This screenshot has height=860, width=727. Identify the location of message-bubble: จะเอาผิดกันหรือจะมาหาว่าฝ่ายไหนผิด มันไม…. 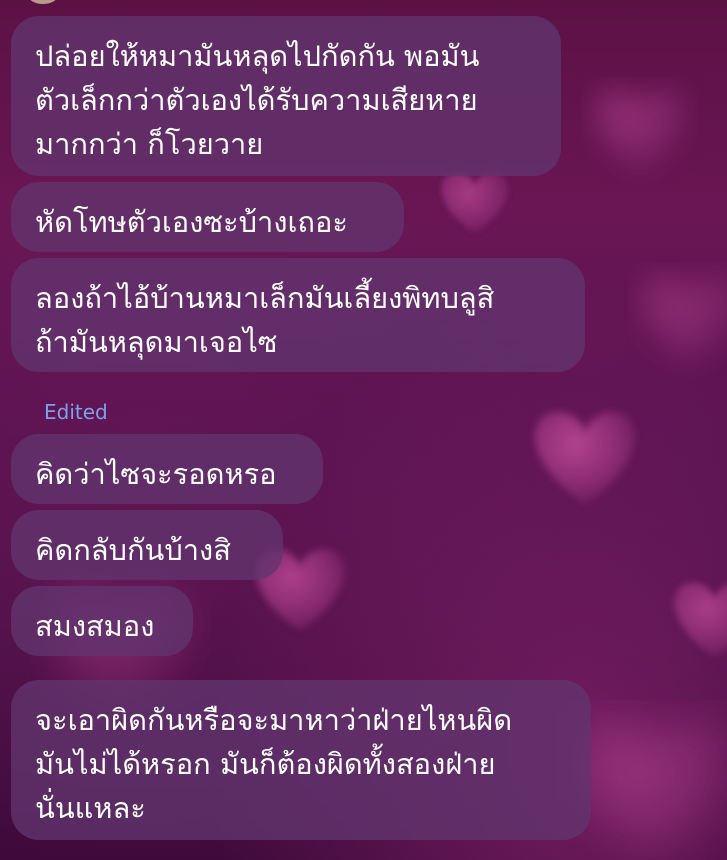
(301, 760).